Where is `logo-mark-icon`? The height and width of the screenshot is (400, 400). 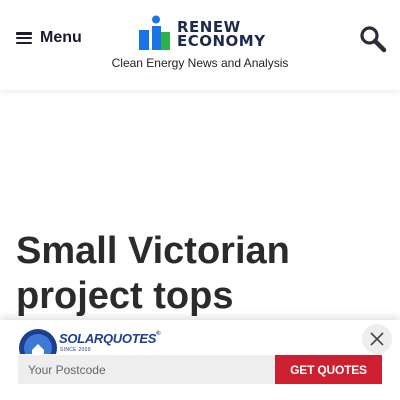
logo-mark-icon is located at coordinates (154, 32).